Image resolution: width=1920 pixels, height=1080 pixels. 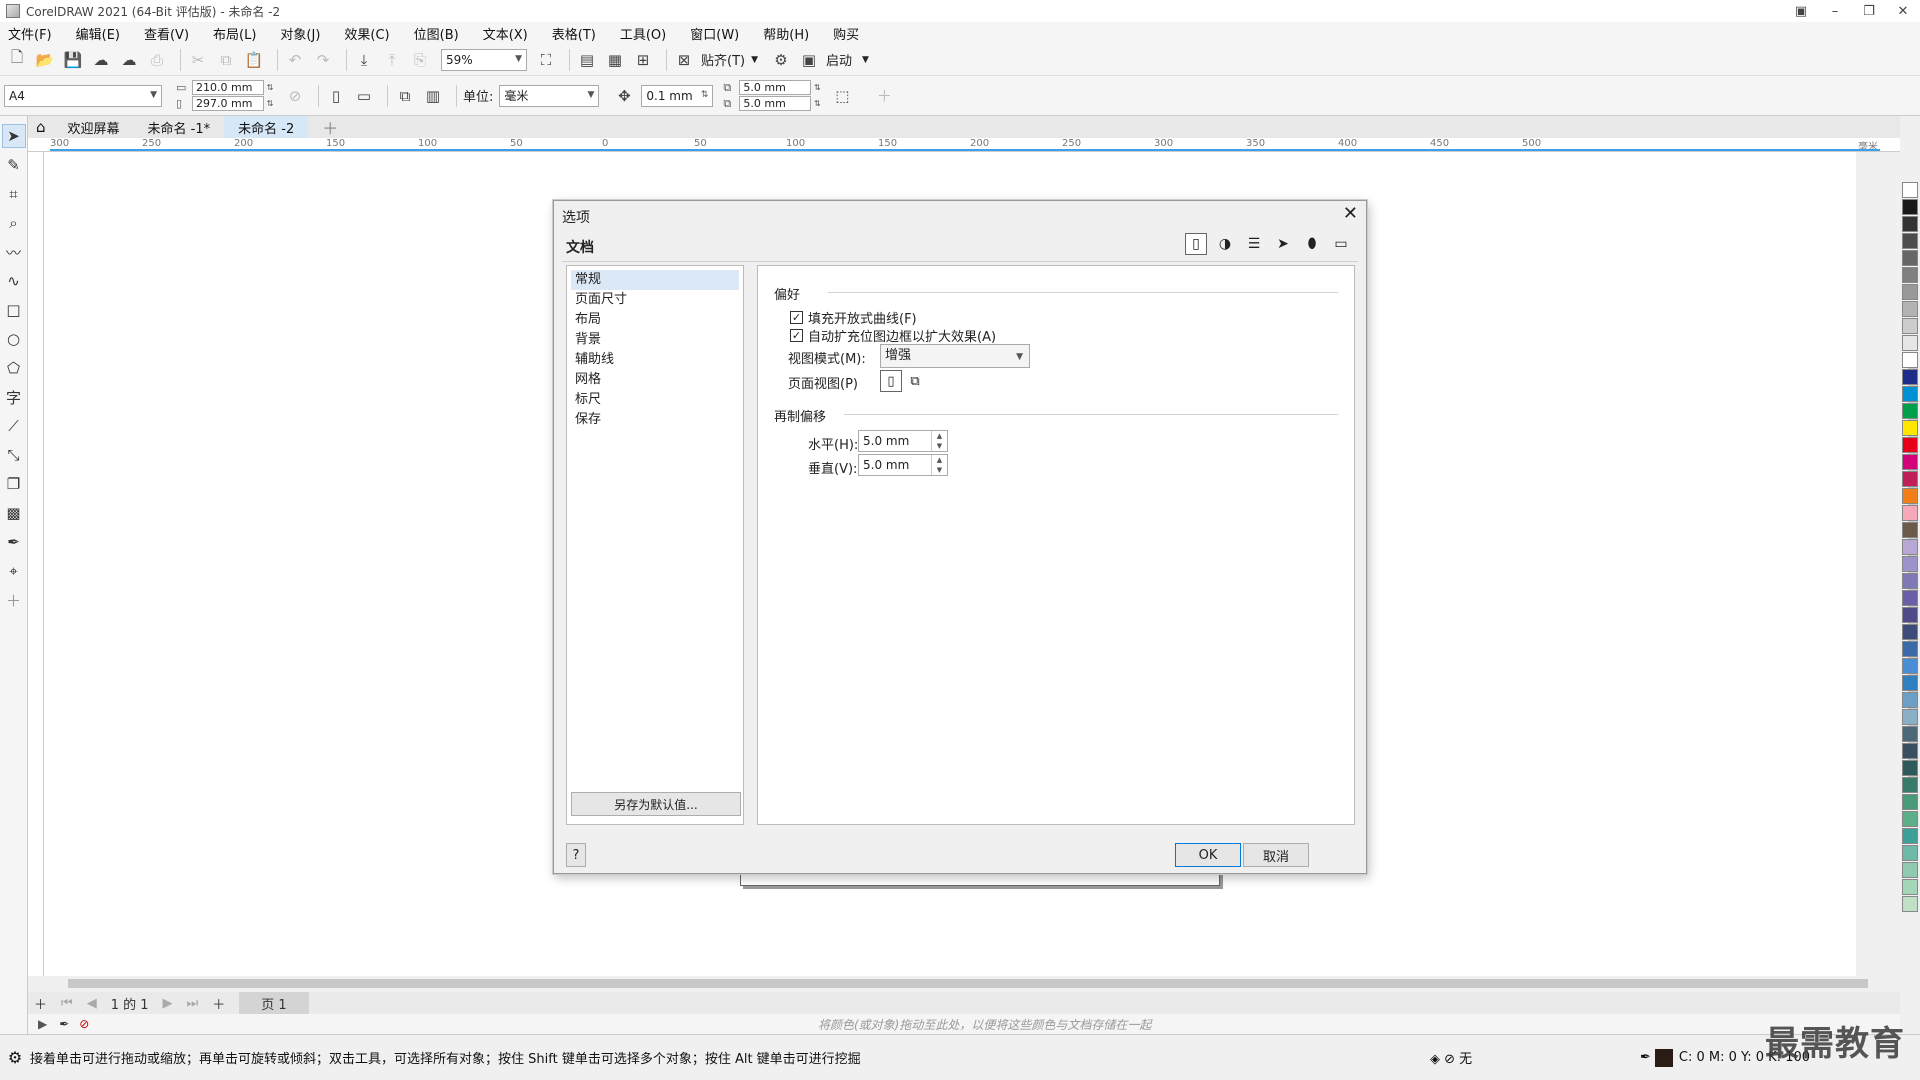 I want to click on treat-as-filled-icon: ⬚, so click(x=842, y=96).